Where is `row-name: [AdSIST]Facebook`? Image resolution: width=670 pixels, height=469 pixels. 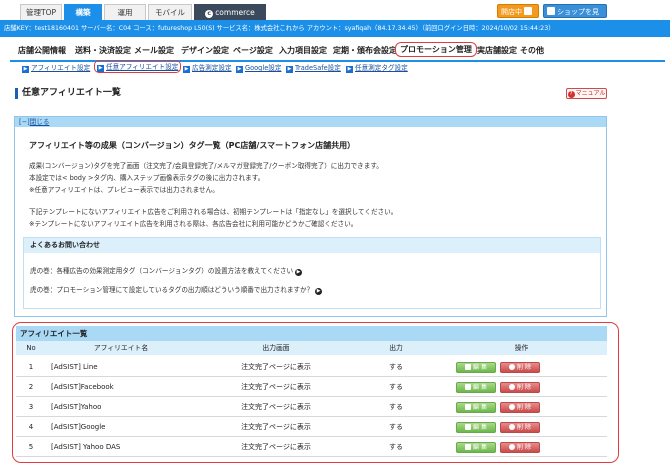 row-name: [AdSIST]Facebook is located at coordinates (82, 387).